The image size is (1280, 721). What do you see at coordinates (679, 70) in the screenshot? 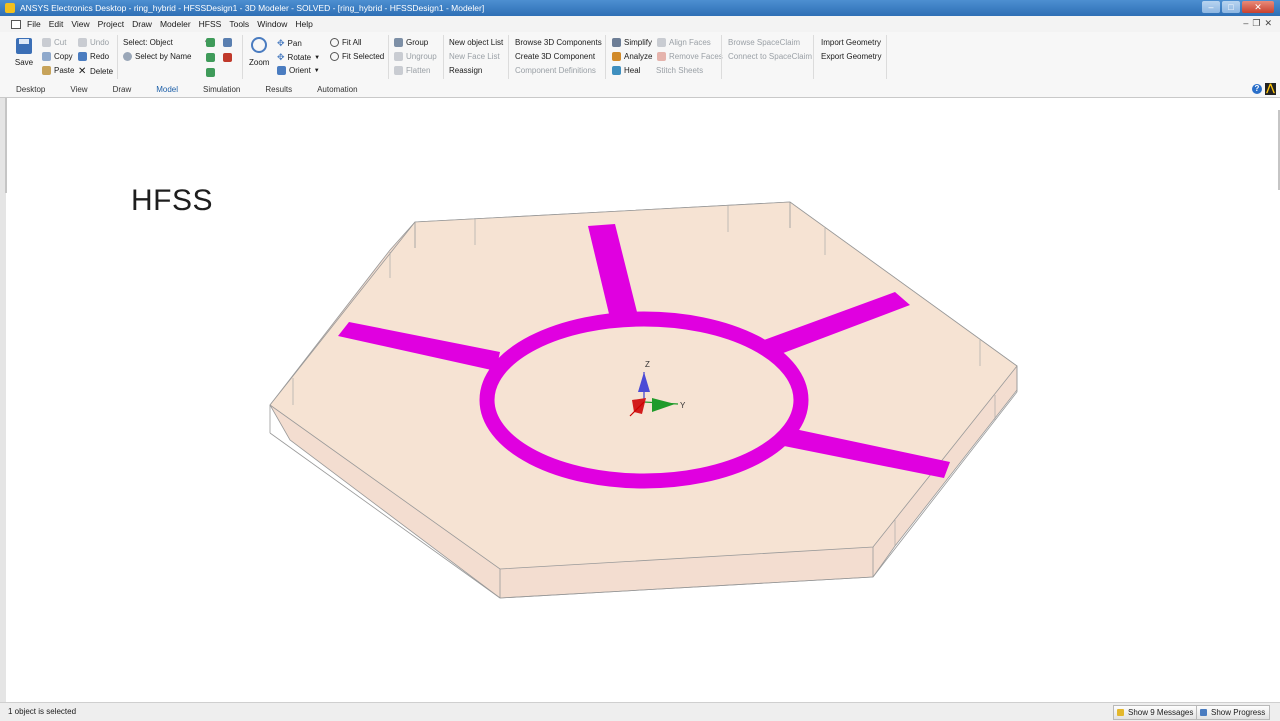
I see `stitch-sheets-button: Stitch Sheets` at bounding box center [679, 70].